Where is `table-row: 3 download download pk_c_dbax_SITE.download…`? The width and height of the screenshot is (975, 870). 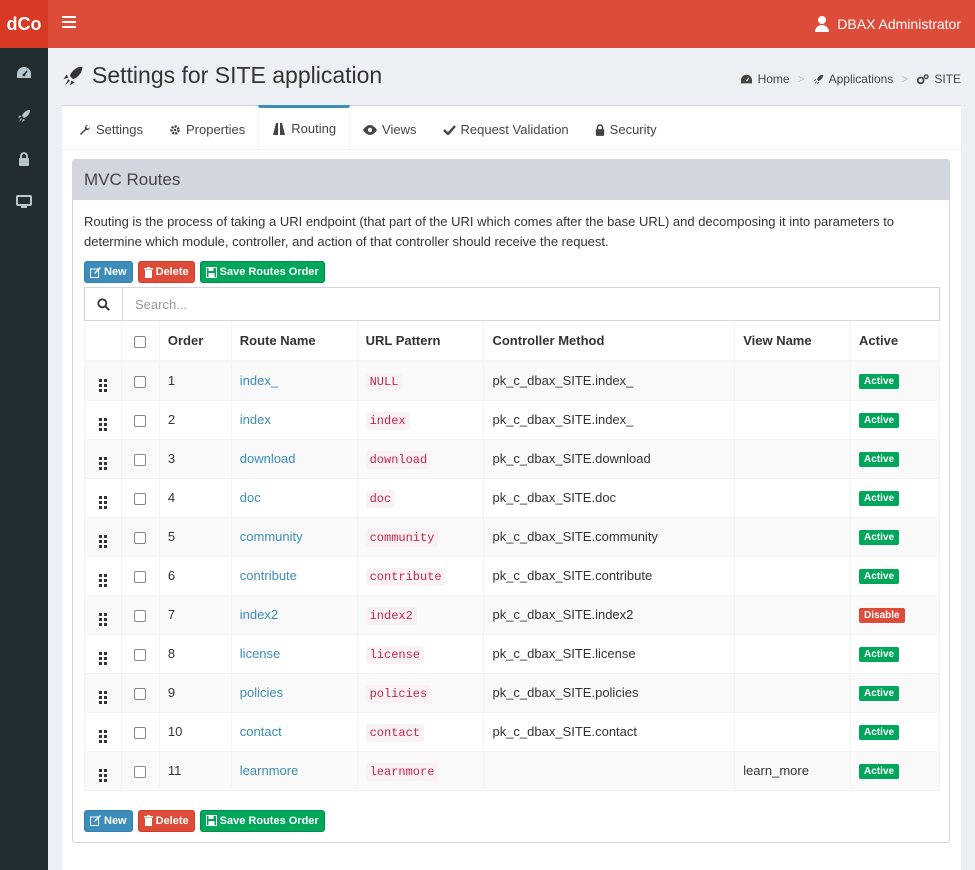
table-row: 3 download download pk_c_dbax_SITE.download… is located at coordinates (512, 459).